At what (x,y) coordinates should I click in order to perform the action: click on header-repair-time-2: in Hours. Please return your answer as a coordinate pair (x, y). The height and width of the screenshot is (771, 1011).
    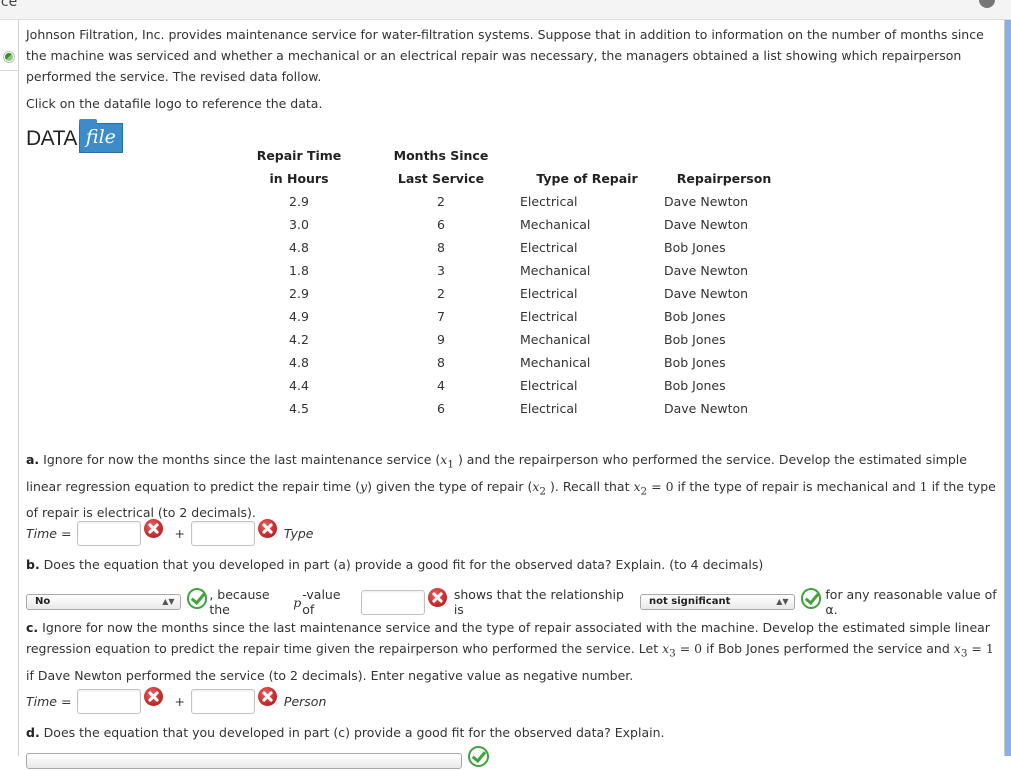
    Looking at the image, I should click on (299, 178).